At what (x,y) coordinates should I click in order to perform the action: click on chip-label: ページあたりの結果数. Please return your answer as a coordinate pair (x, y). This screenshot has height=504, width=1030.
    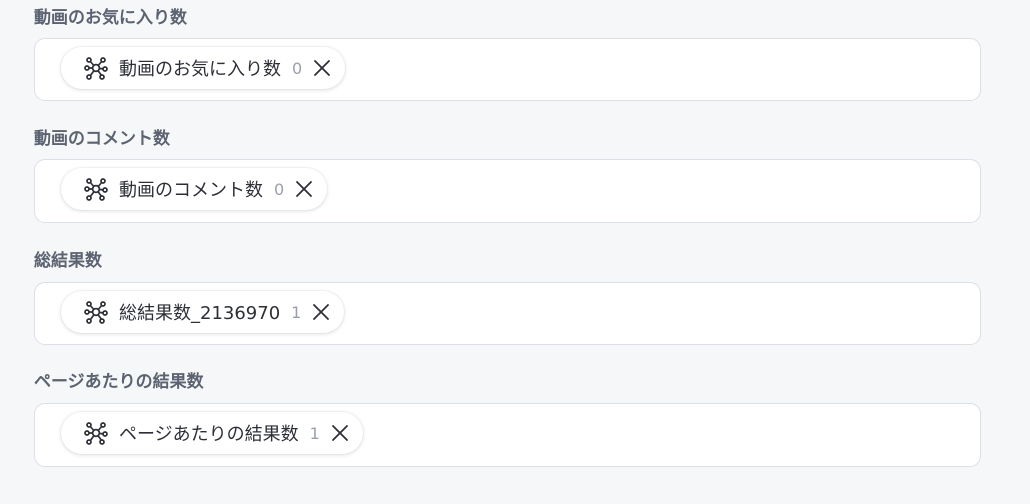
    Looking at the image, I should click on (209, 434).